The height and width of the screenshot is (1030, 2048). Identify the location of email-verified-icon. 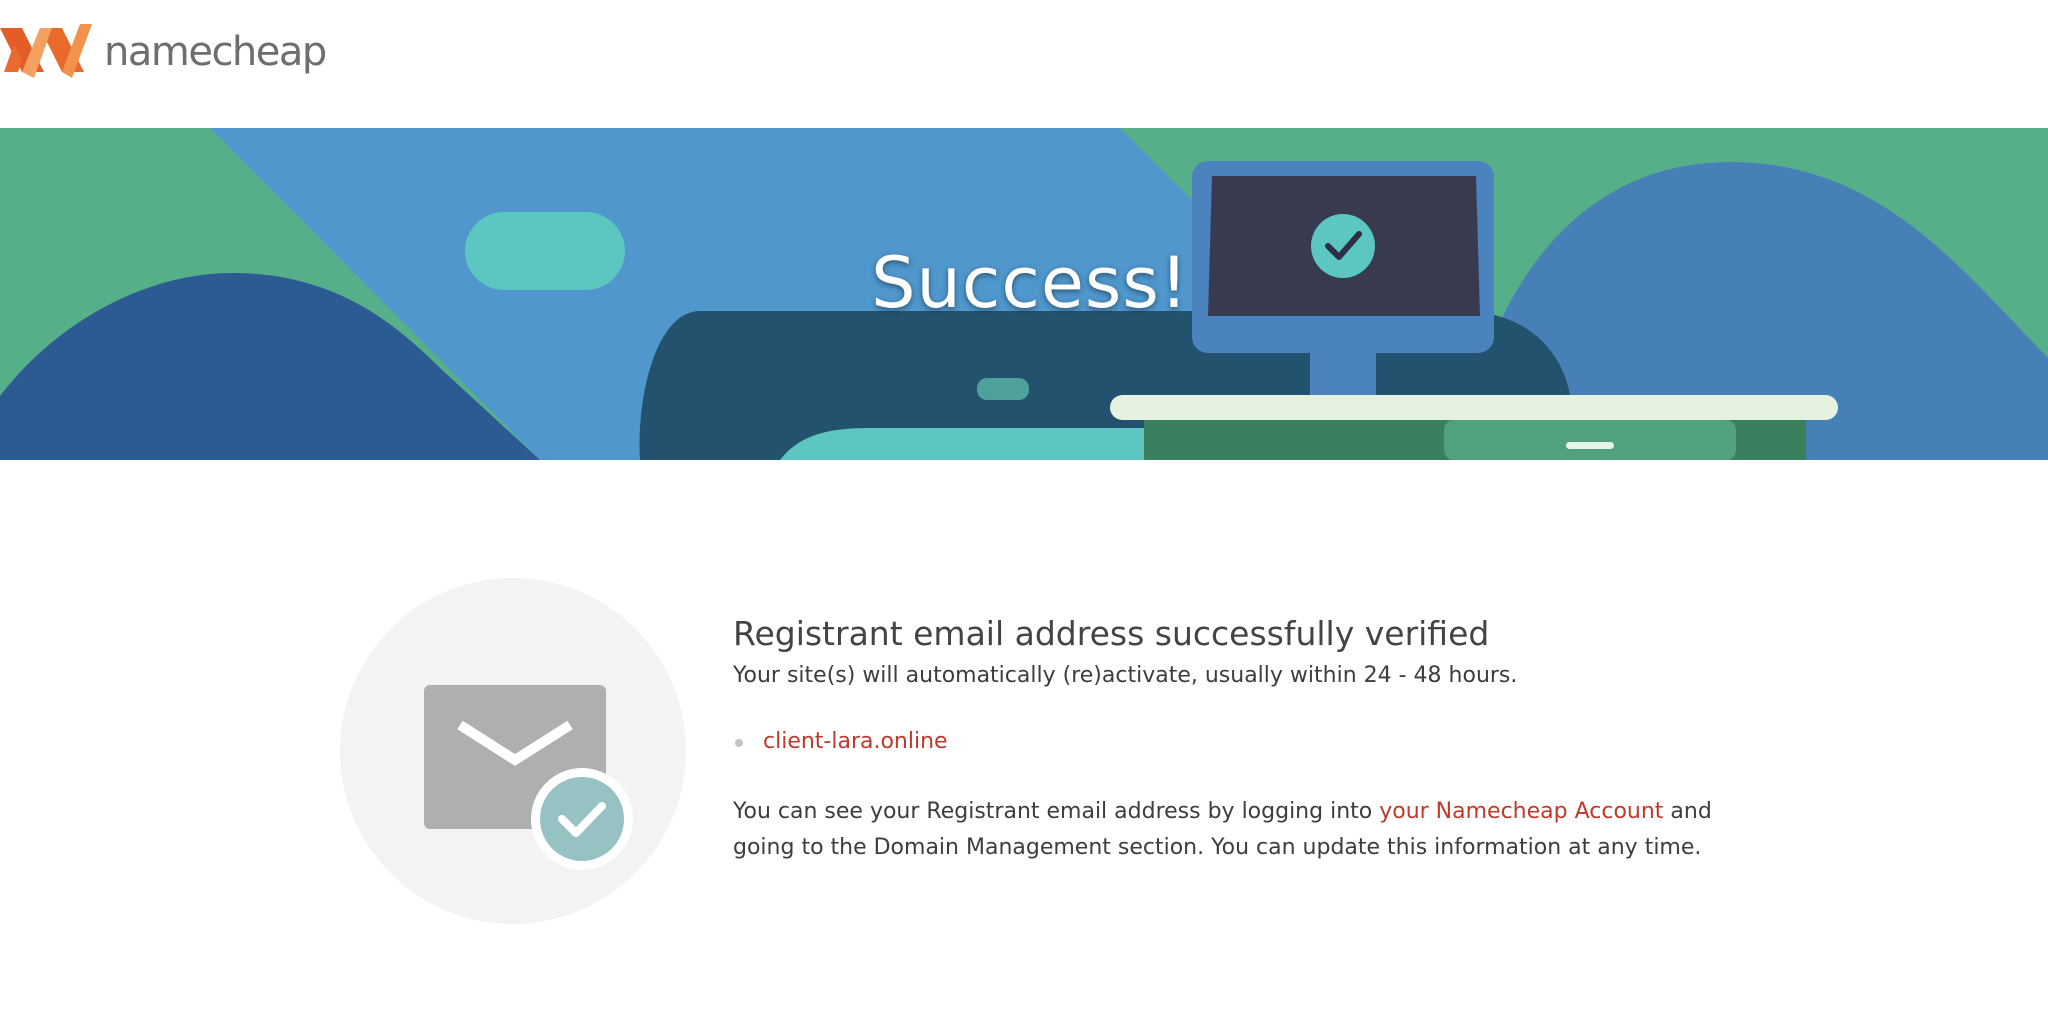
(513, 751).